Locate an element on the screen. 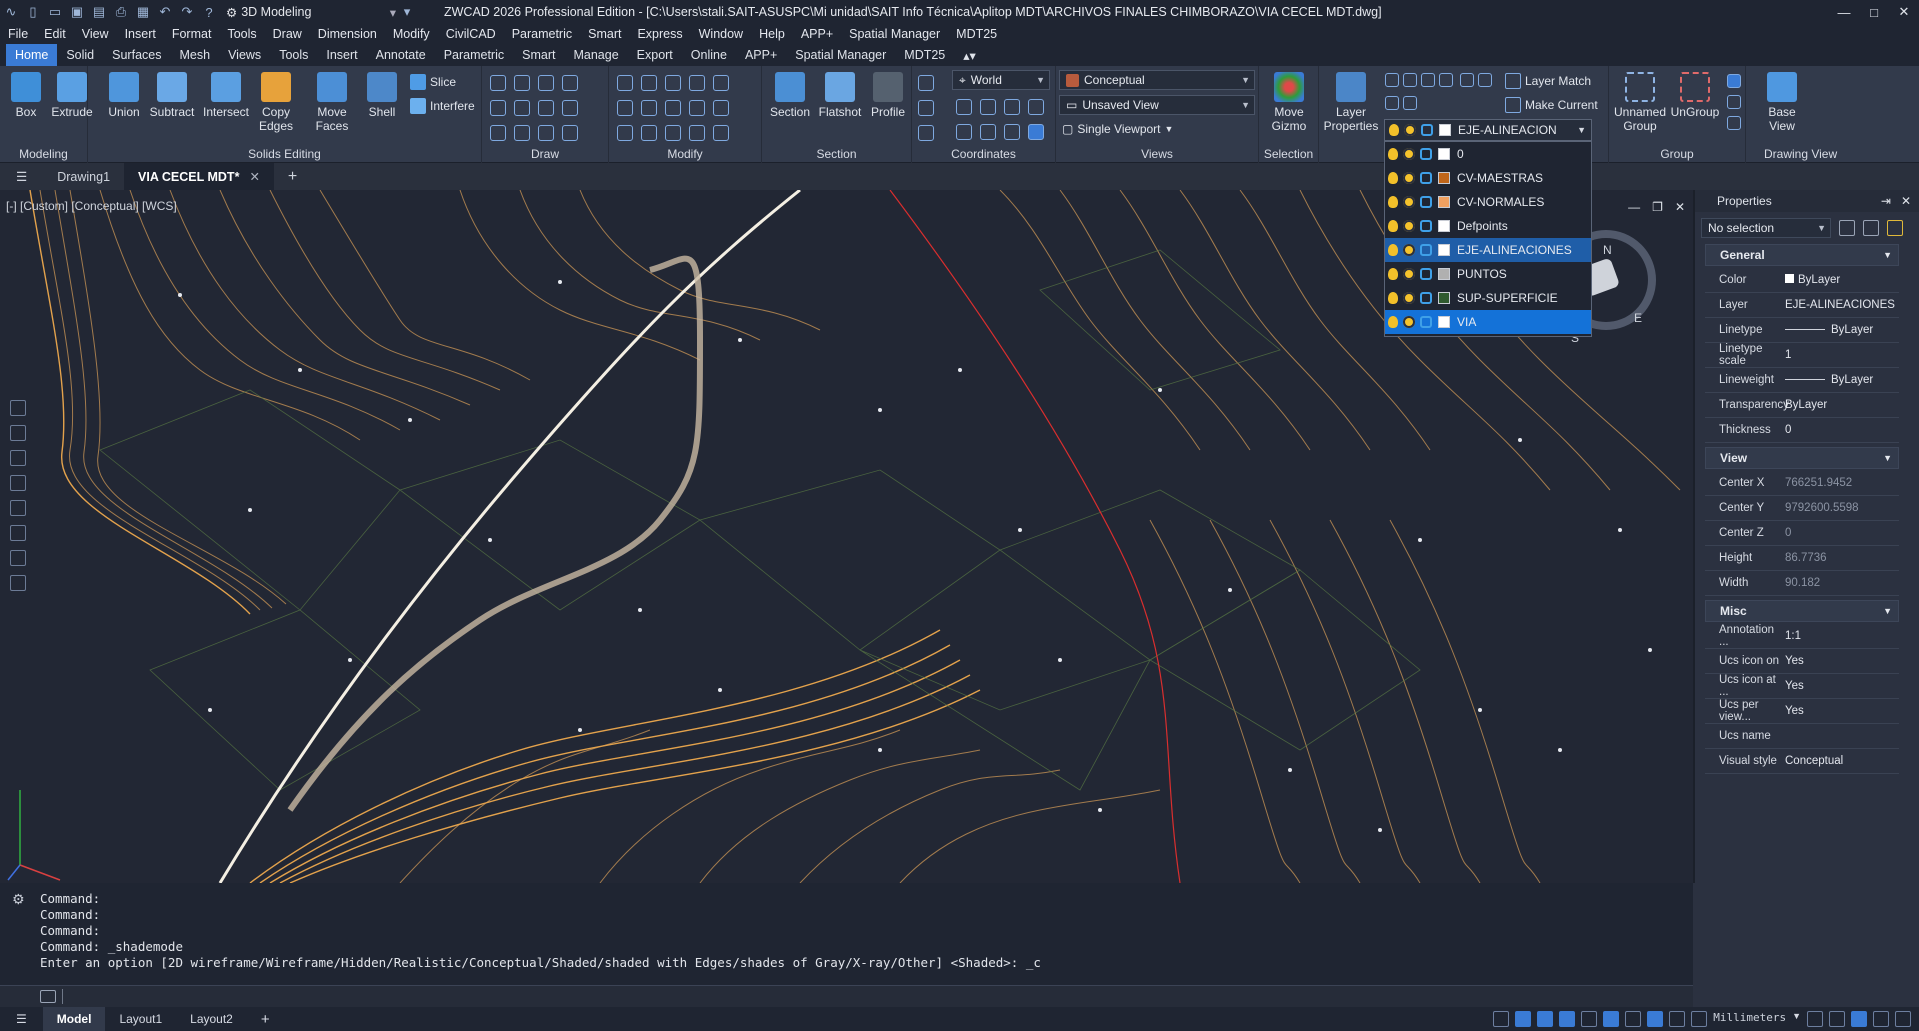 The width and height of the screenshot is (1919, 1031). flatshot-button: Flatshot is located at coordinates (840, 95).